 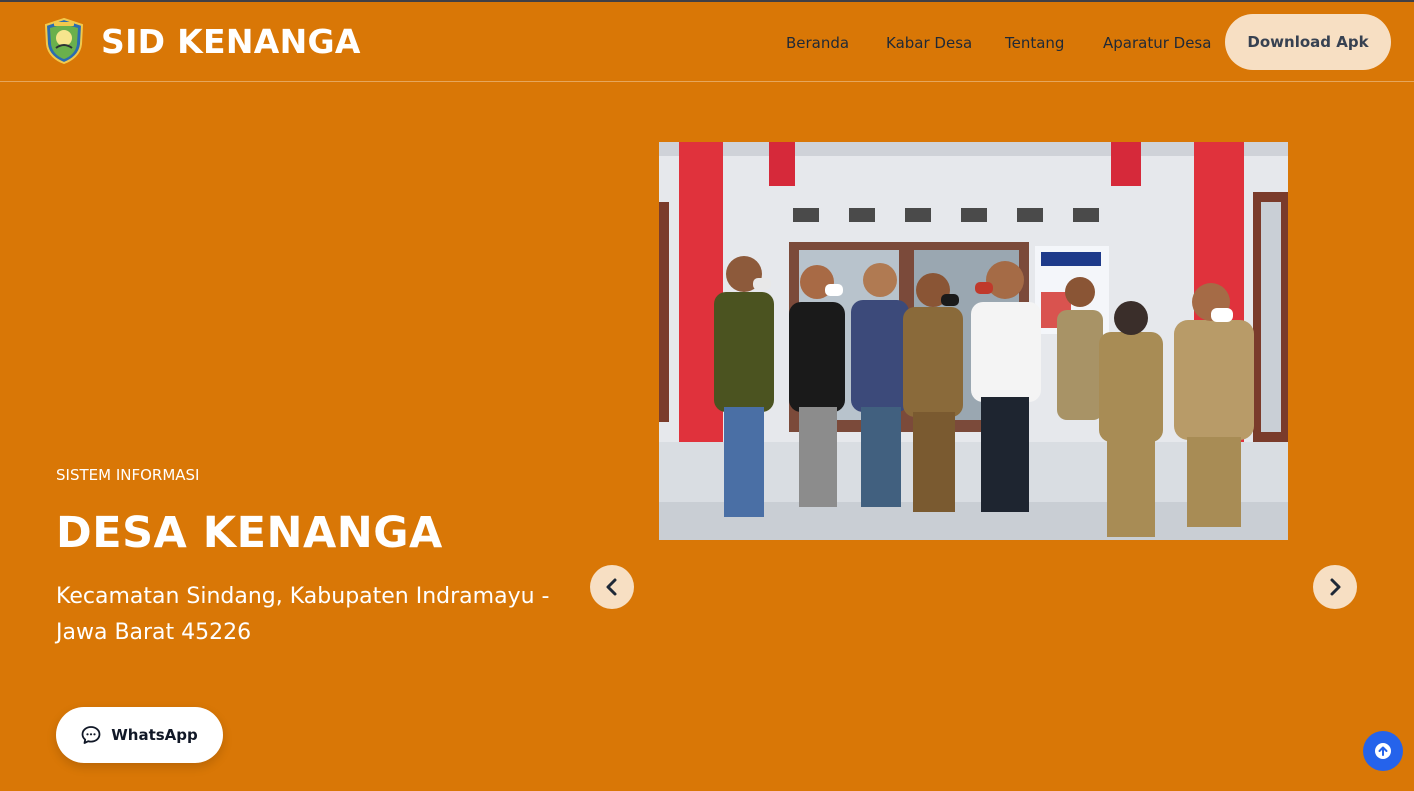 I want to click on nav-link-aparatur-desa: Aparatur Desa, so click(x=1157, y=43).